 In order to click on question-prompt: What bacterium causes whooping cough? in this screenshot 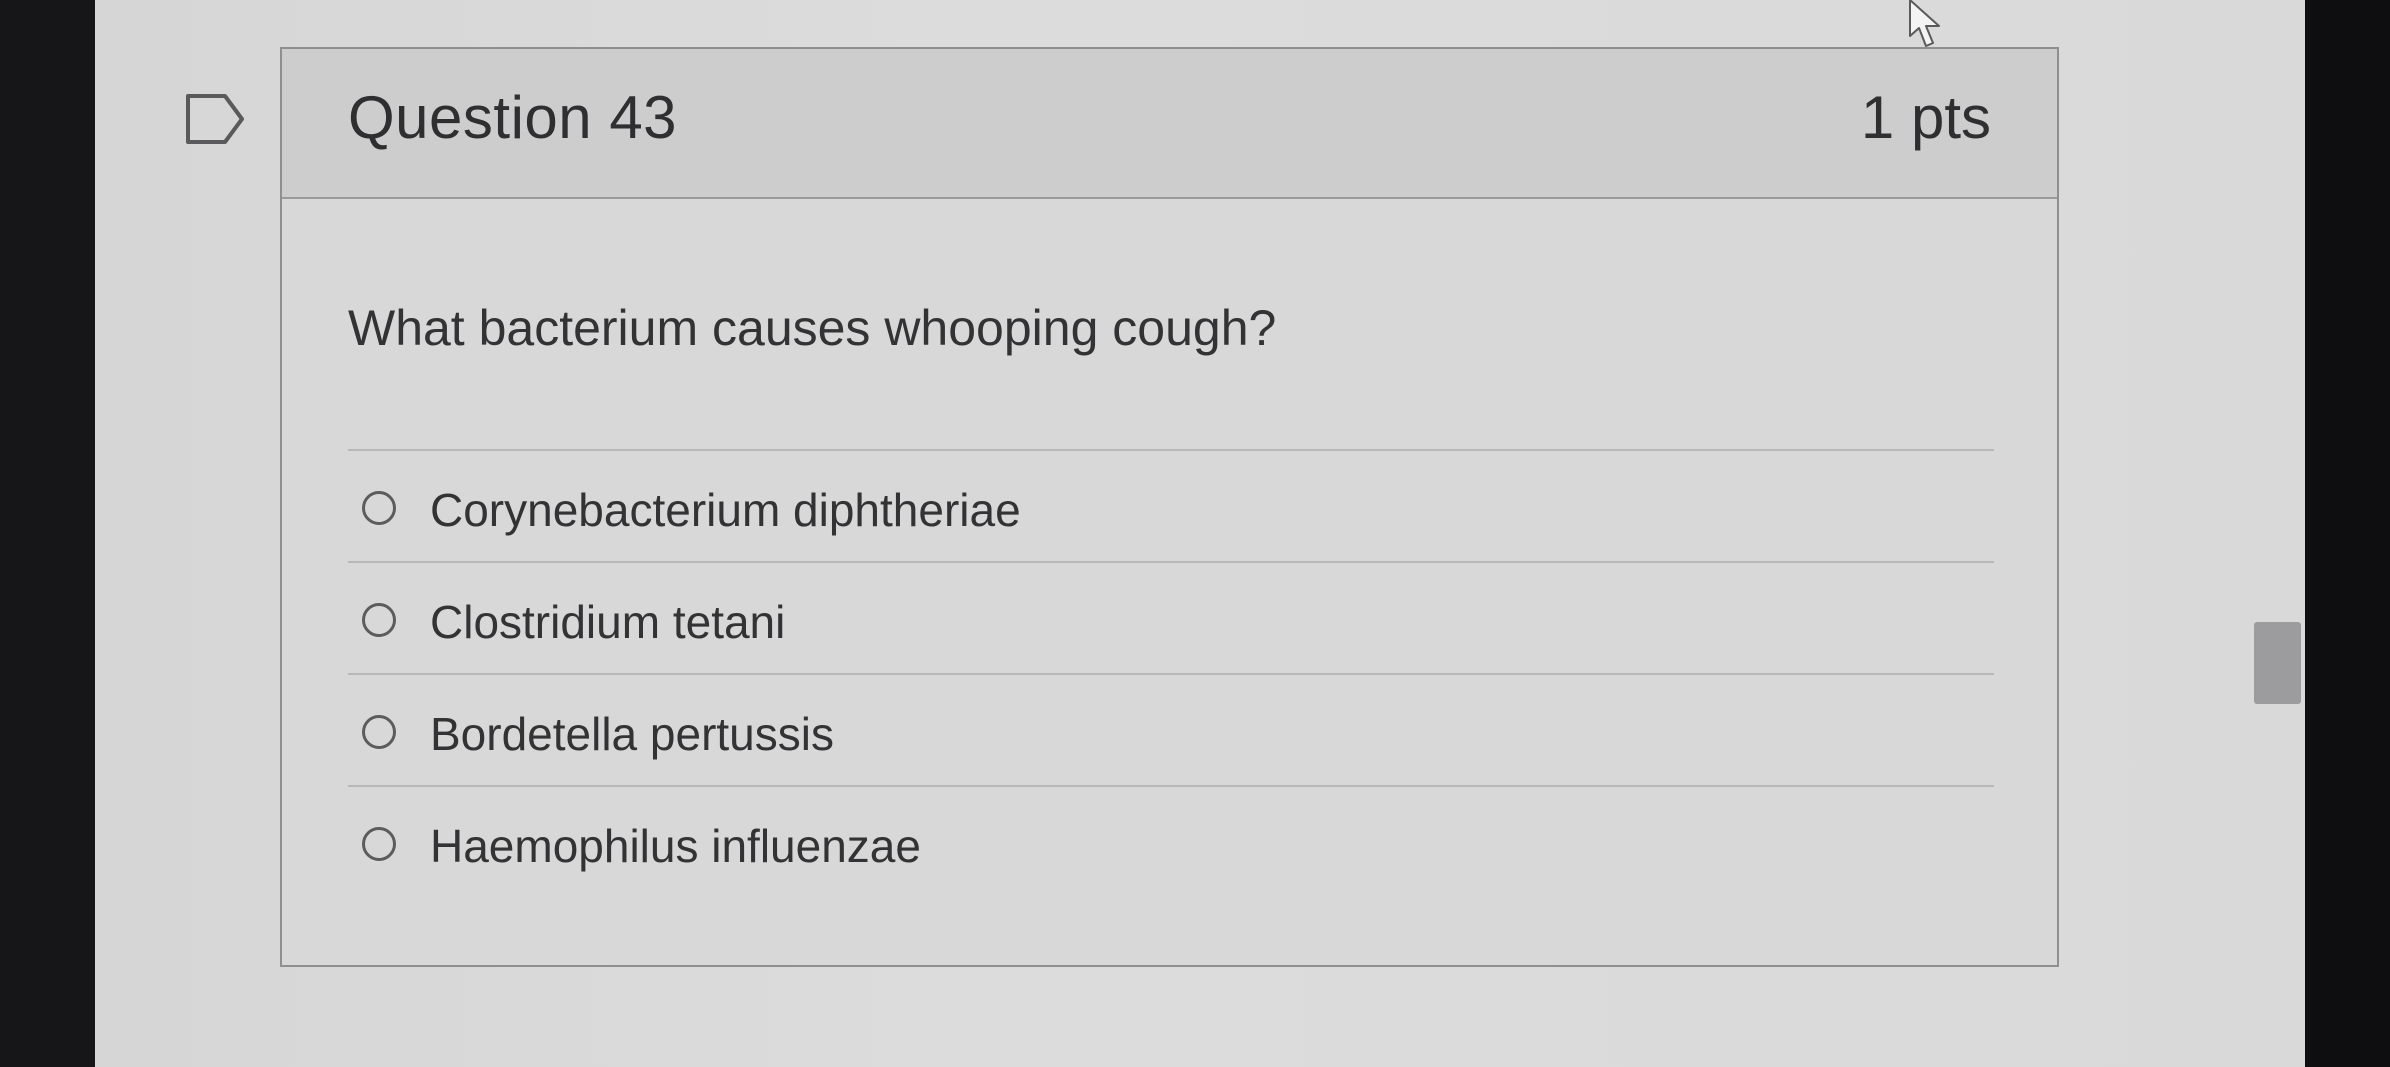, I will do `click(812, 328)`.